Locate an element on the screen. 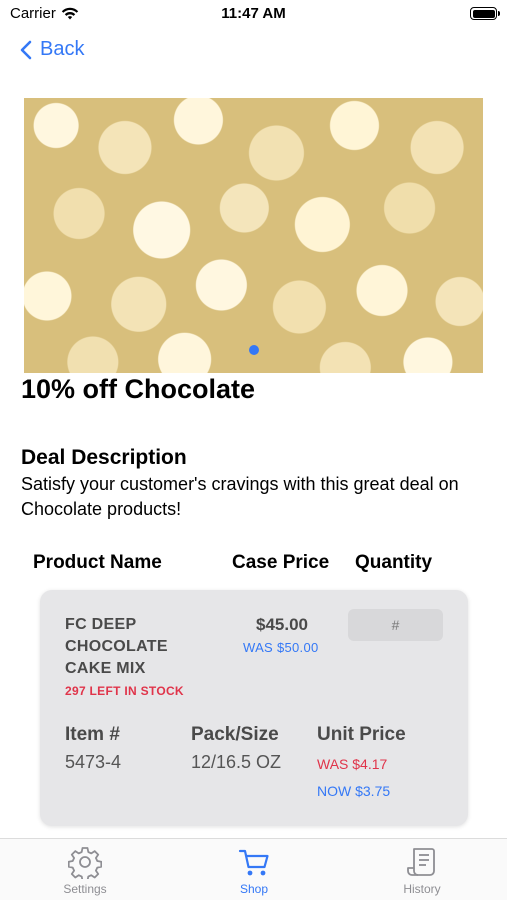 This screenshot has height=900, width=507. product-name-header: Product Name is located at coordinates (97, 562).